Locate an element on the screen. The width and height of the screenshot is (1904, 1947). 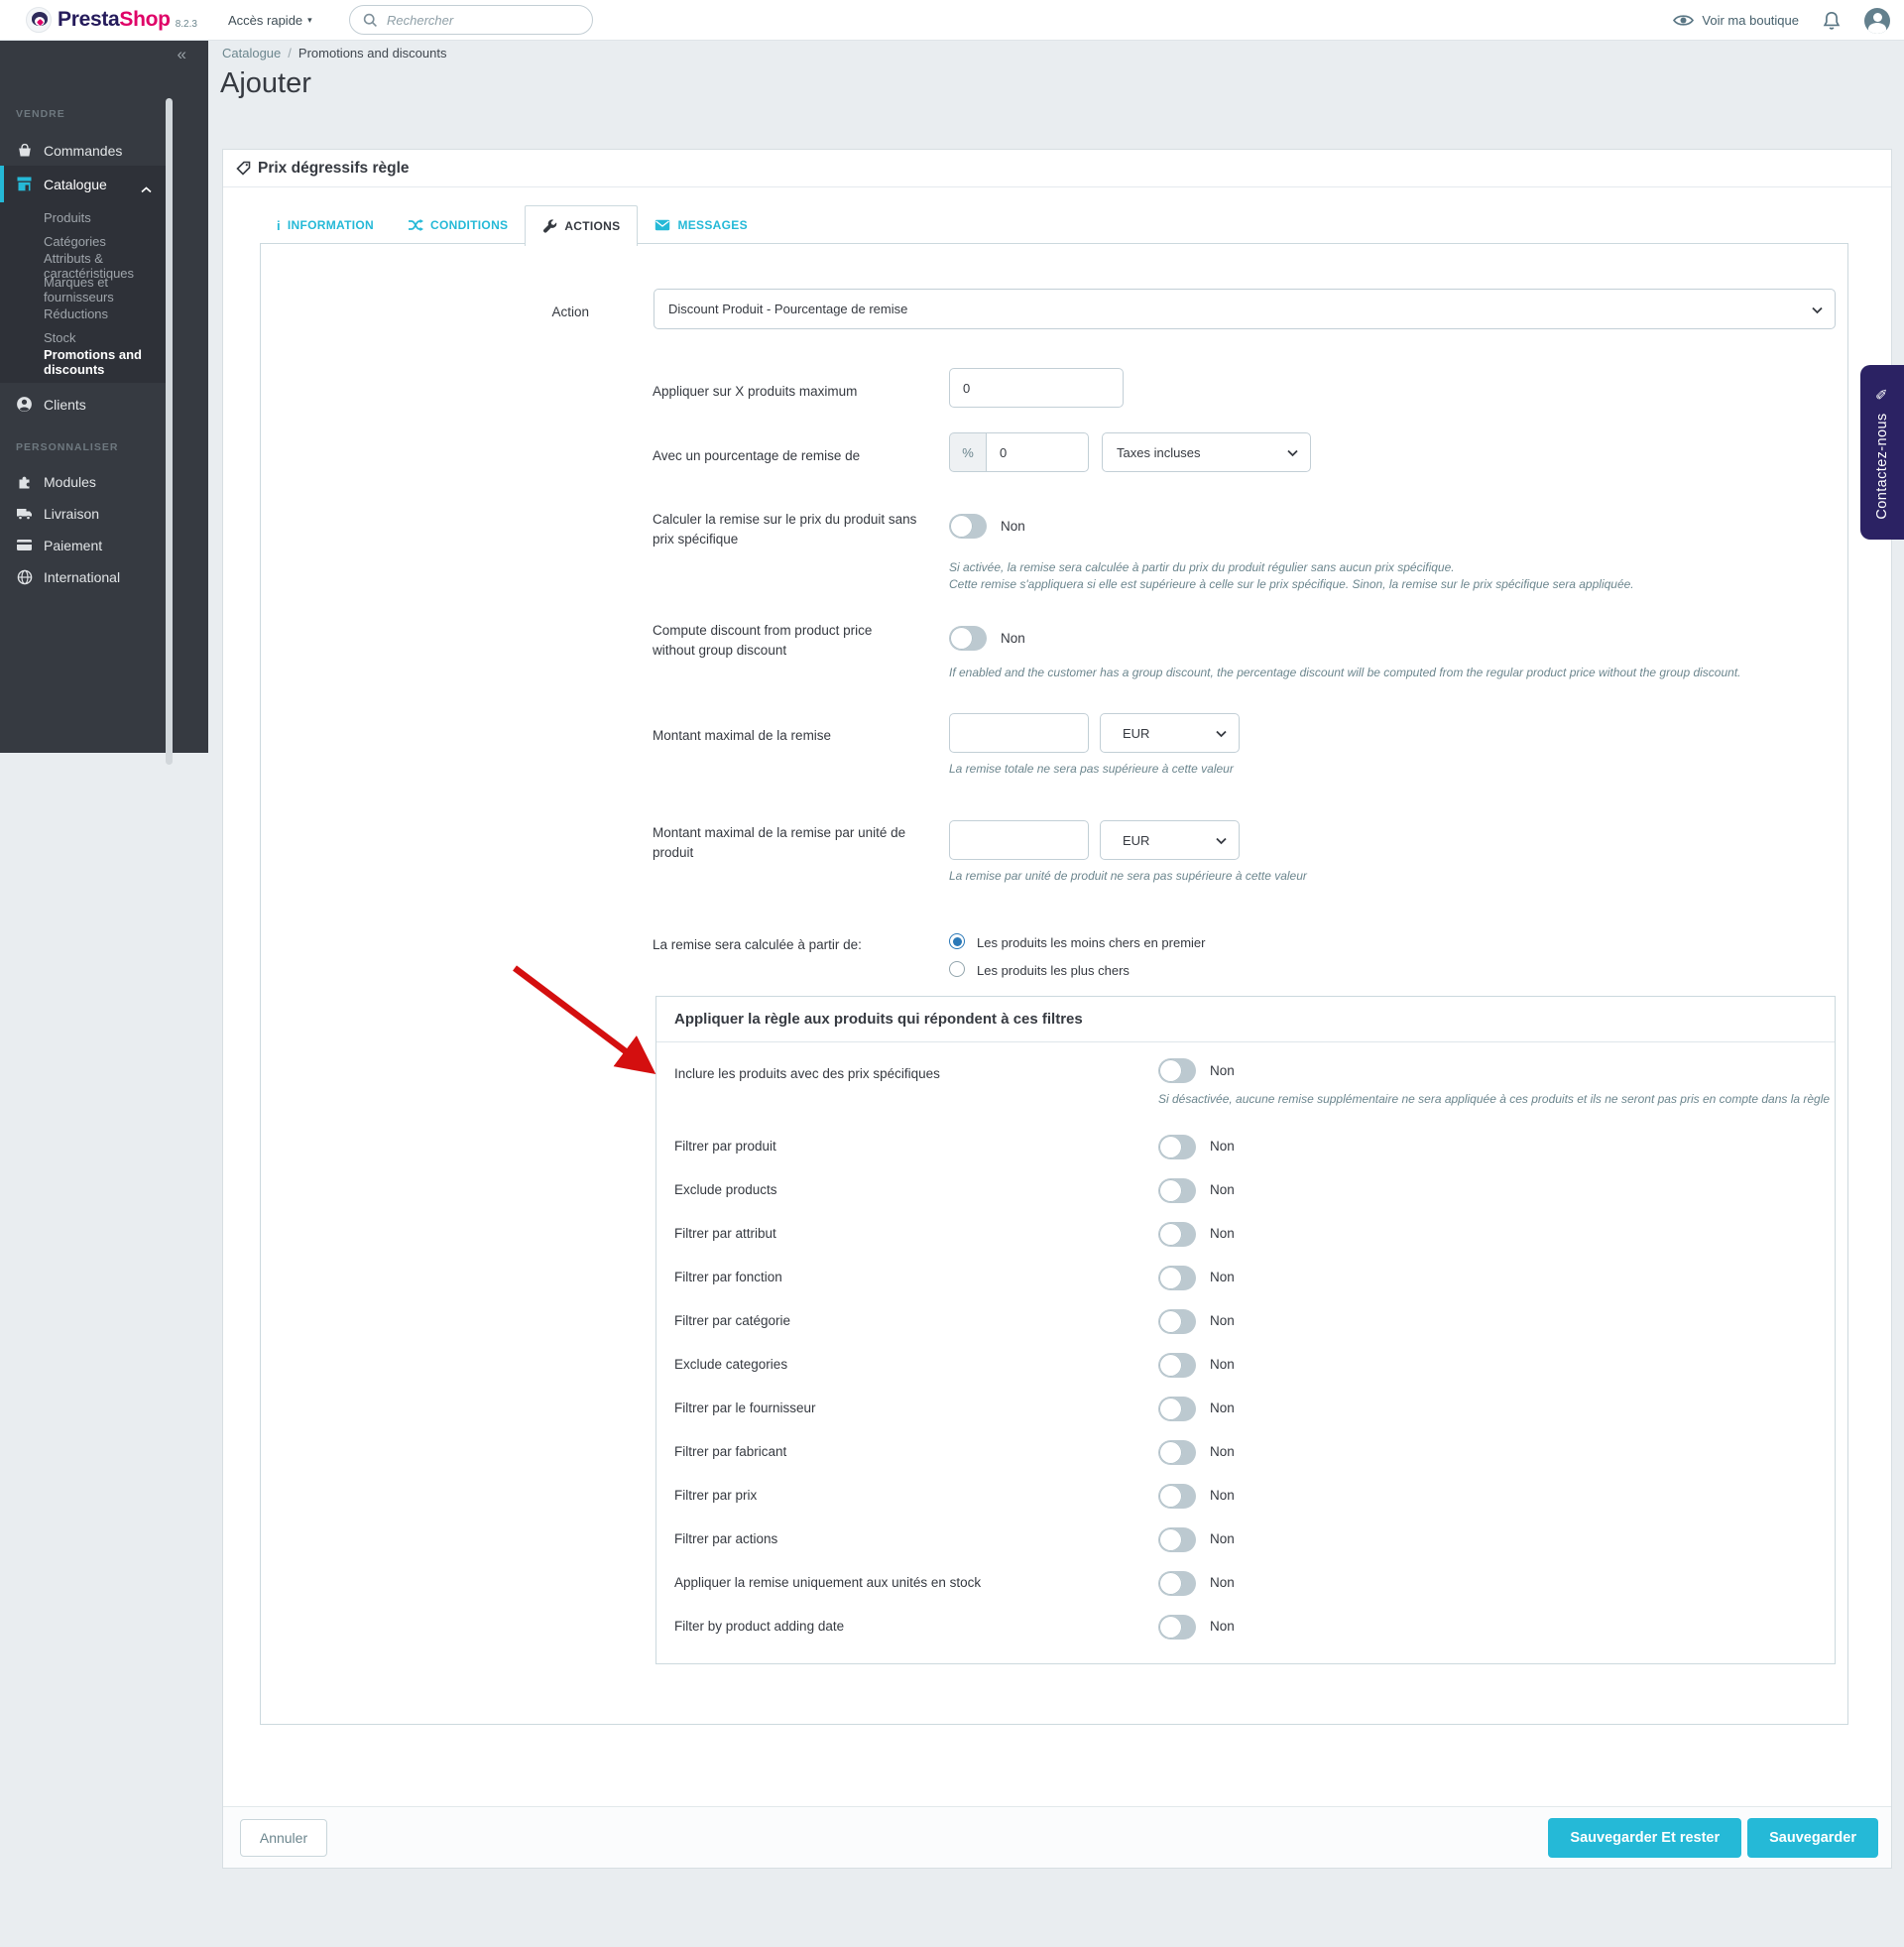
eye-icon is located at coordinates (1684, 20).